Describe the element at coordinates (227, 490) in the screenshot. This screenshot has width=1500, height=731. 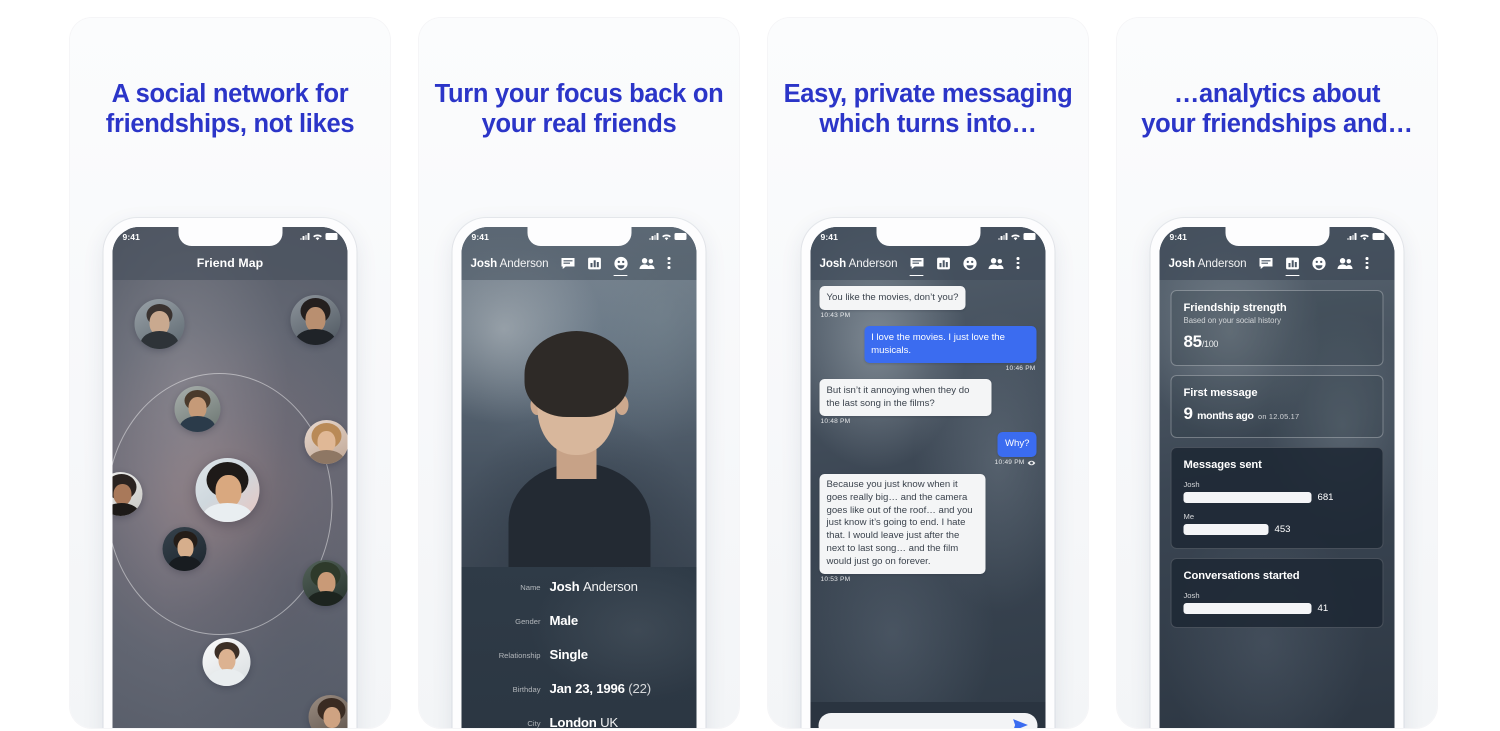
I see `primary-friend-avatar` at that location.